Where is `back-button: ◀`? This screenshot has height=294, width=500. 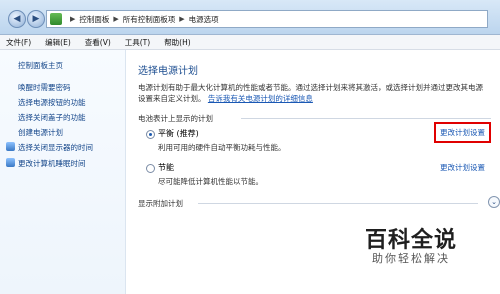
back-button: ◀ is located at coordinates (17, 19).